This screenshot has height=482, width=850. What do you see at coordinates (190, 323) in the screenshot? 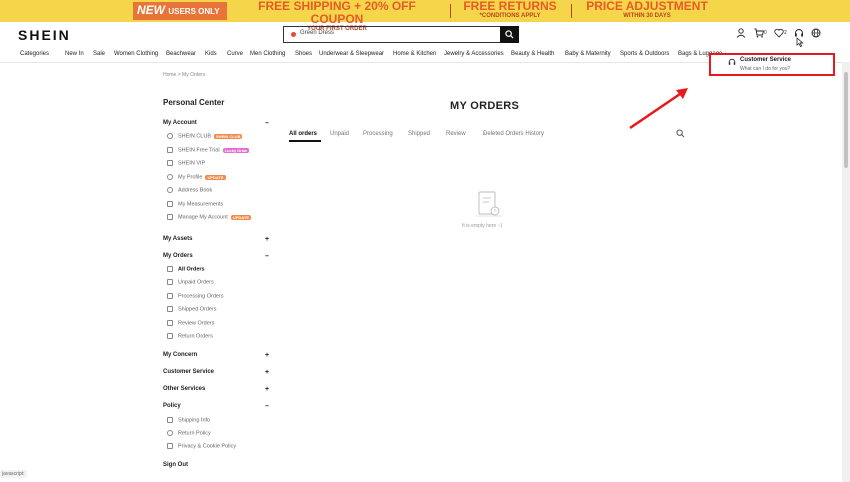
I see `sidebar-item-review-orders: Review Orders` at bounding box center [190, 323].